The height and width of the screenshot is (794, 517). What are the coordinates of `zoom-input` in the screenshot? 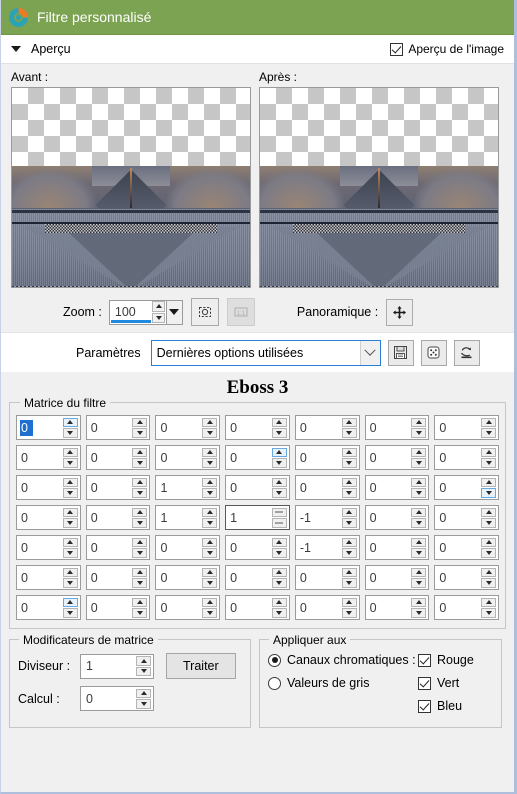 It's located at (129, 312).